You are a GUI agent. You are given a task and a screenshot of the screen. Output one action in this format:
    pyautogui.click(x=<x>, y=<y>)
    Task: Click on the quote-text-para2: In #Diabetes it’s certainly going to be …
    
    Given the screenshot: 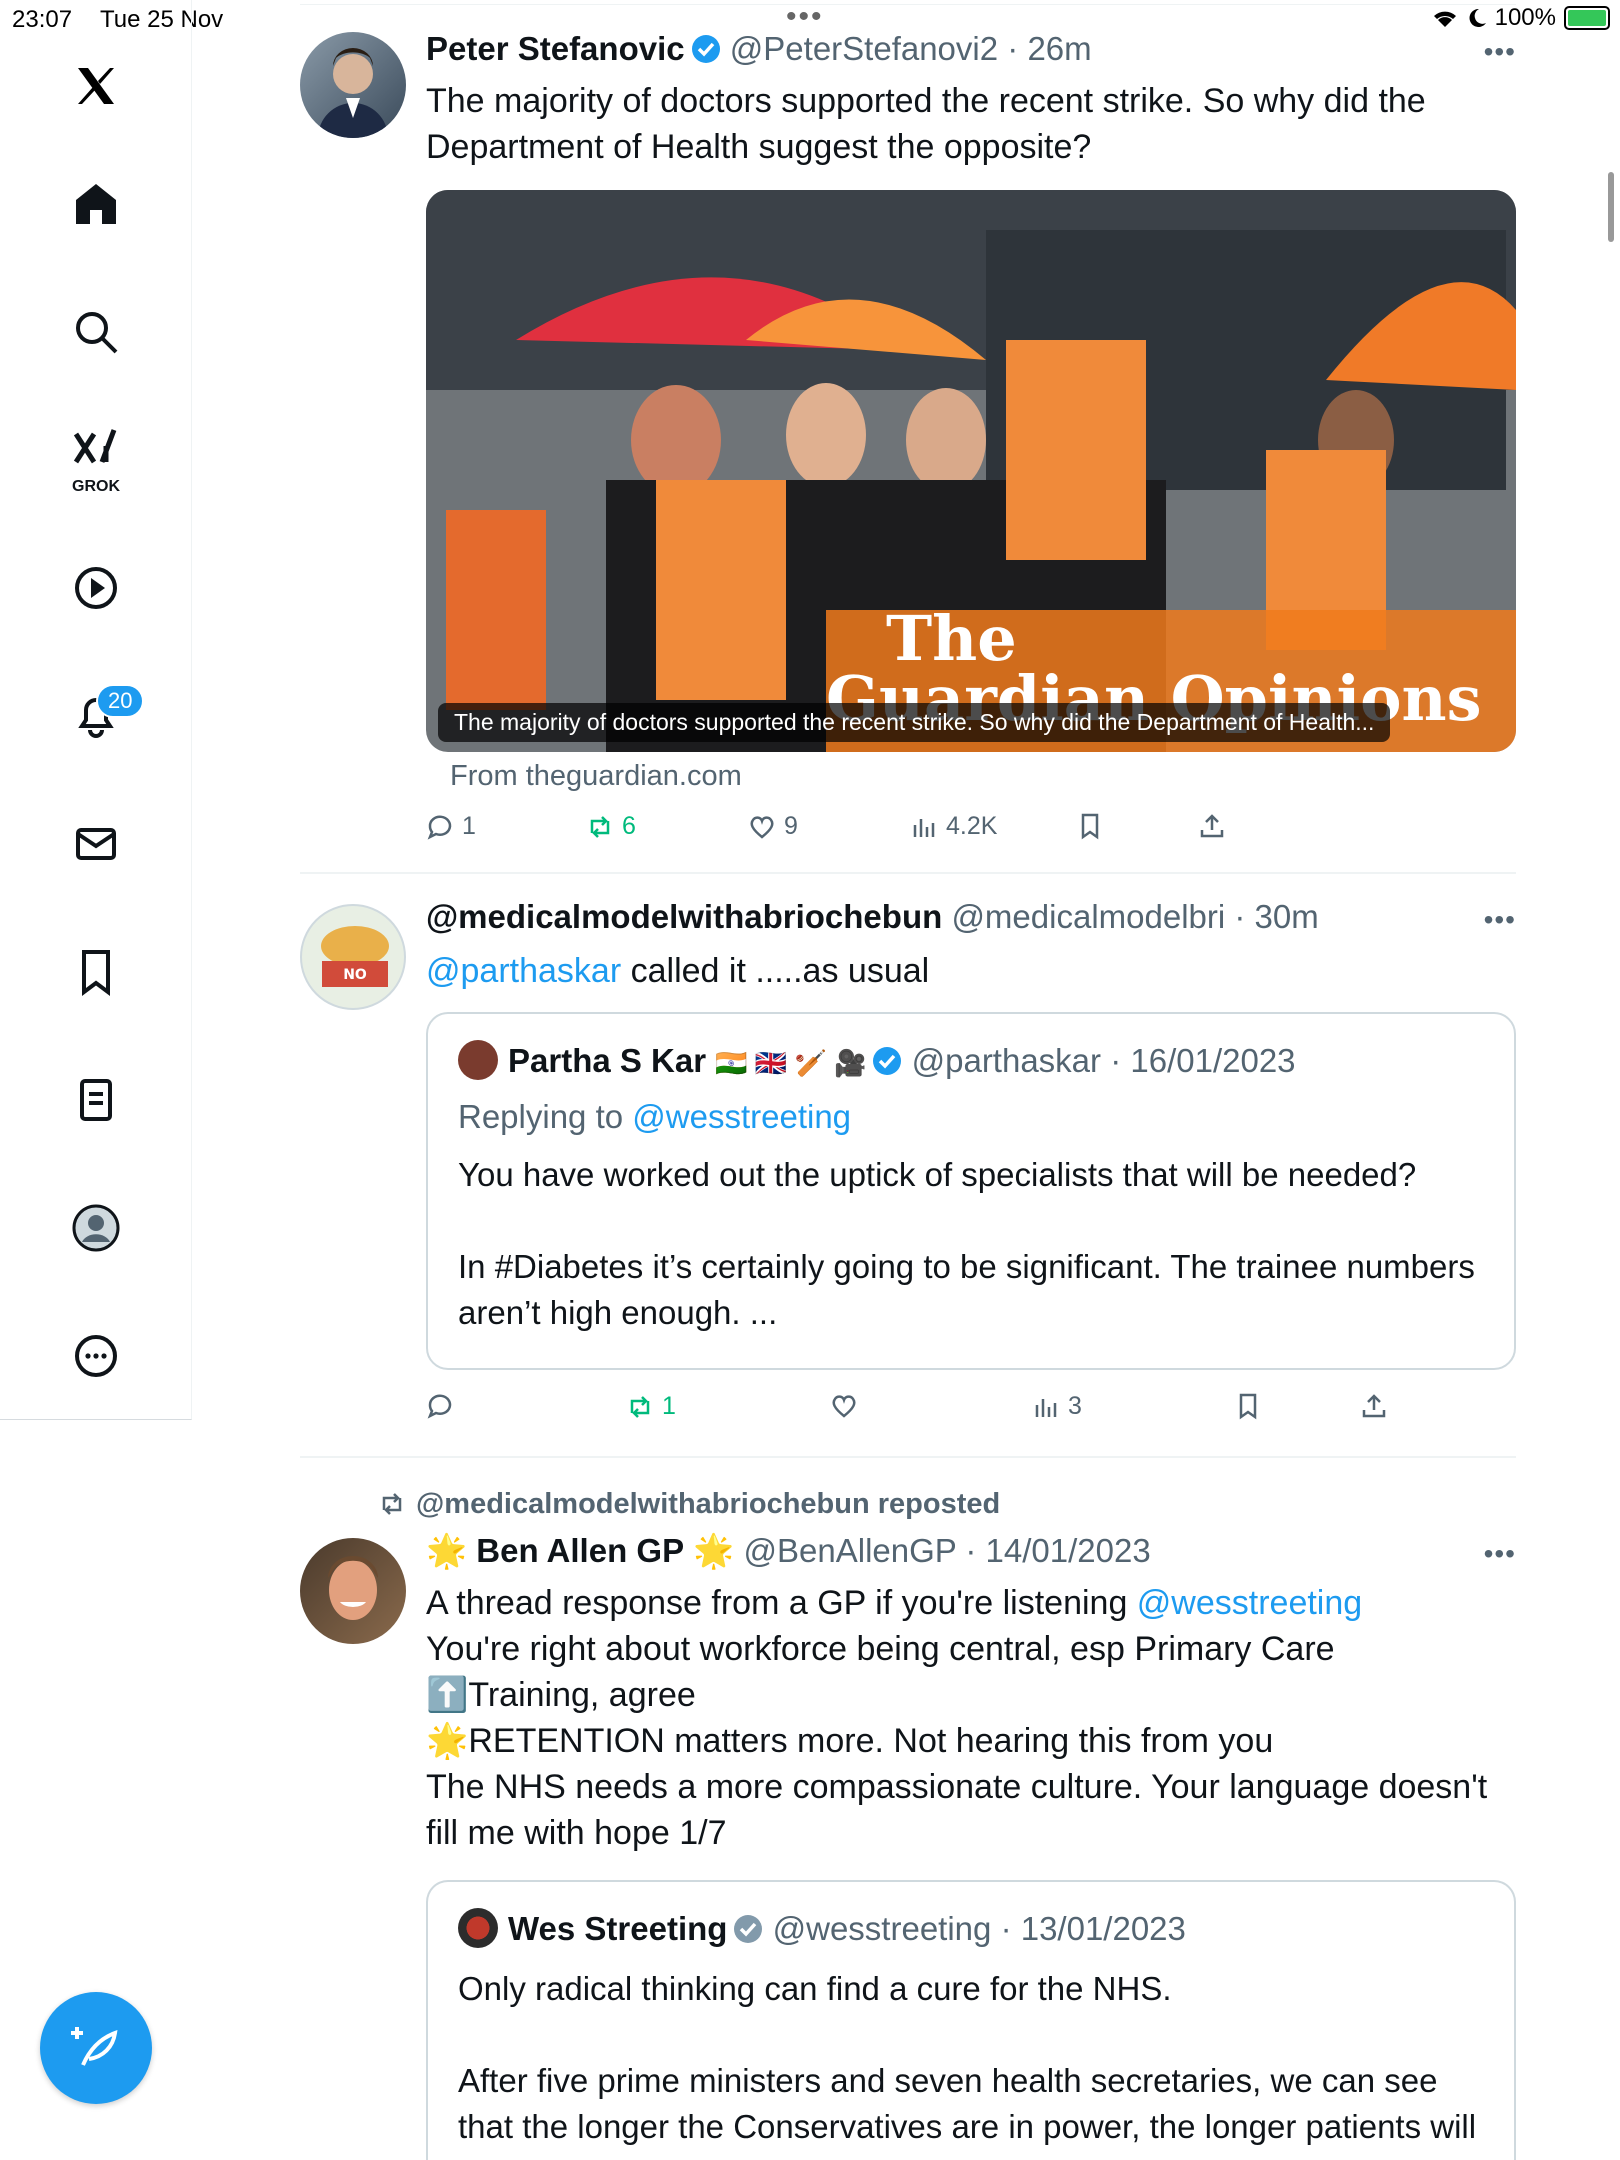 What is the action you would take?
    pyautogui.click(x=966, y=1289)
    